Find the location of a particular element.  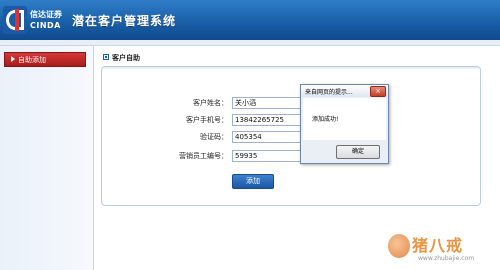

customer-name-input: 关小滔 is located at coordinates (267, 103).